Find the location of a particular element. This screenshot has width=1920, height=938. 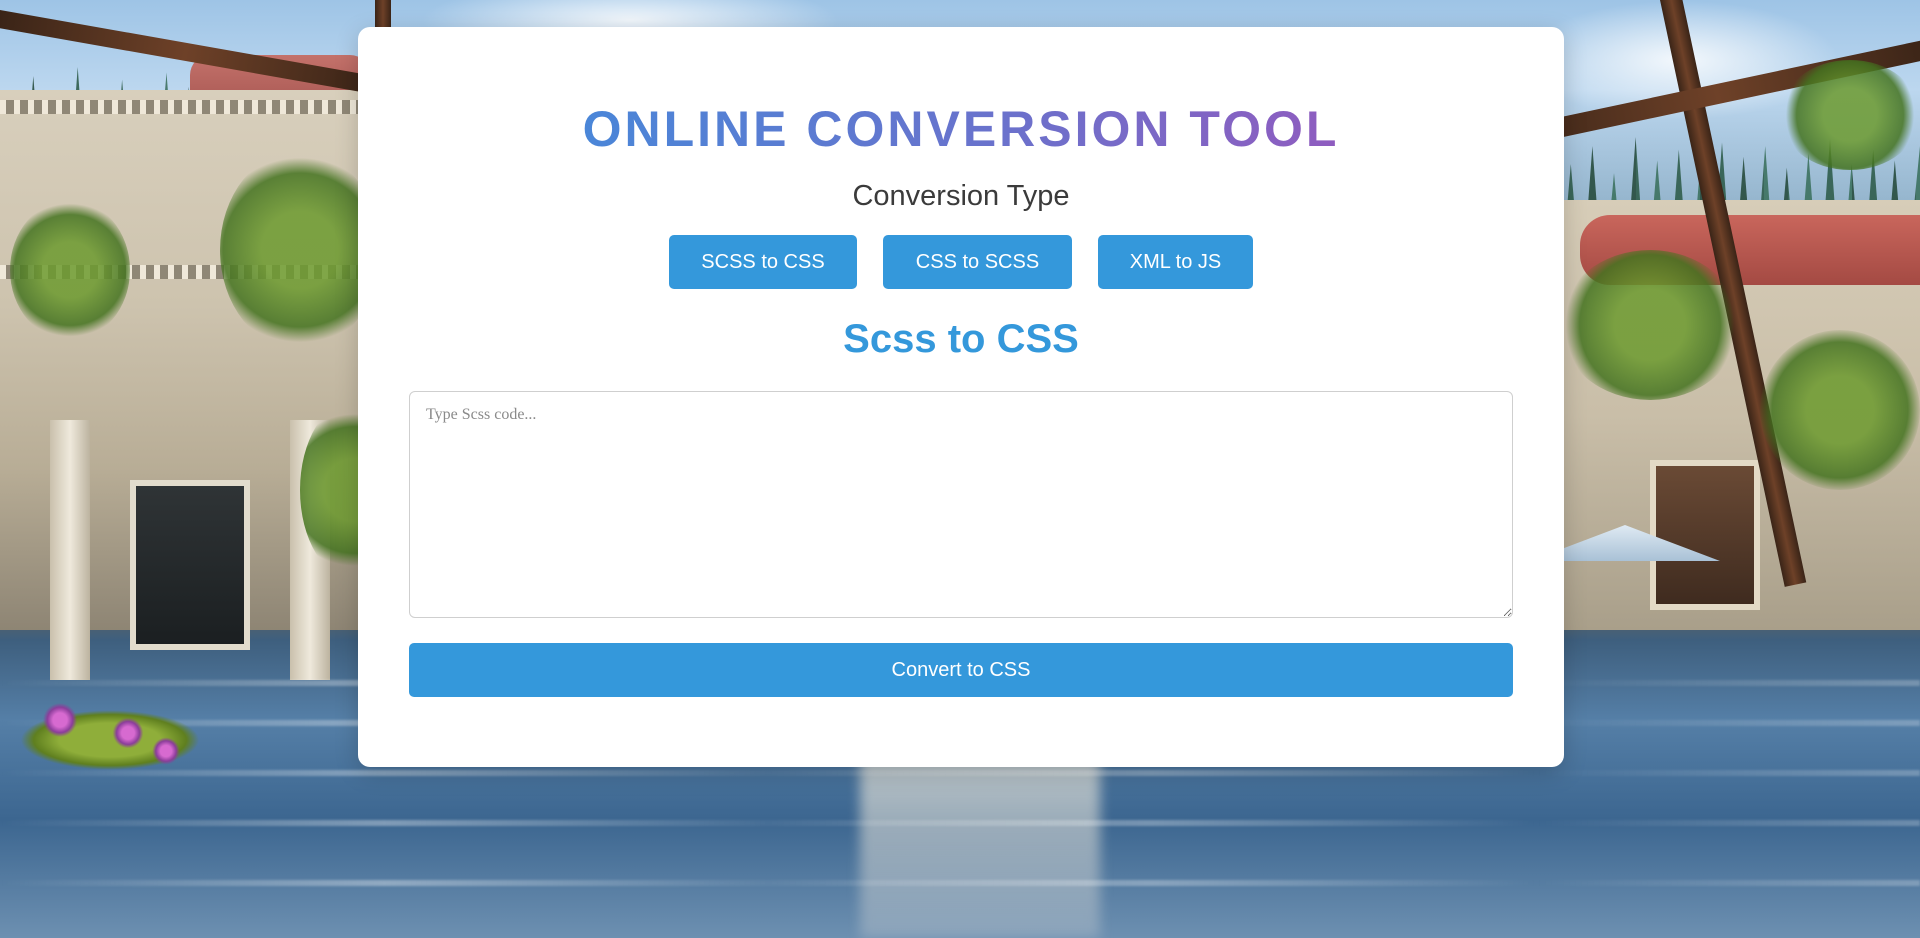

scss-to-css-button: SCSS to CSS is located at coordinates (763, 262).